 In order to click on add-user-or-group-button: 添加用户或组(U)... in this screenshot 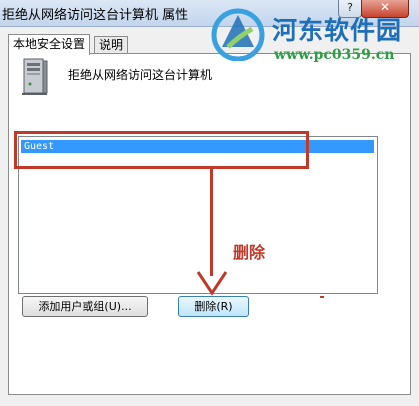, I will do `click(85, 306)`.